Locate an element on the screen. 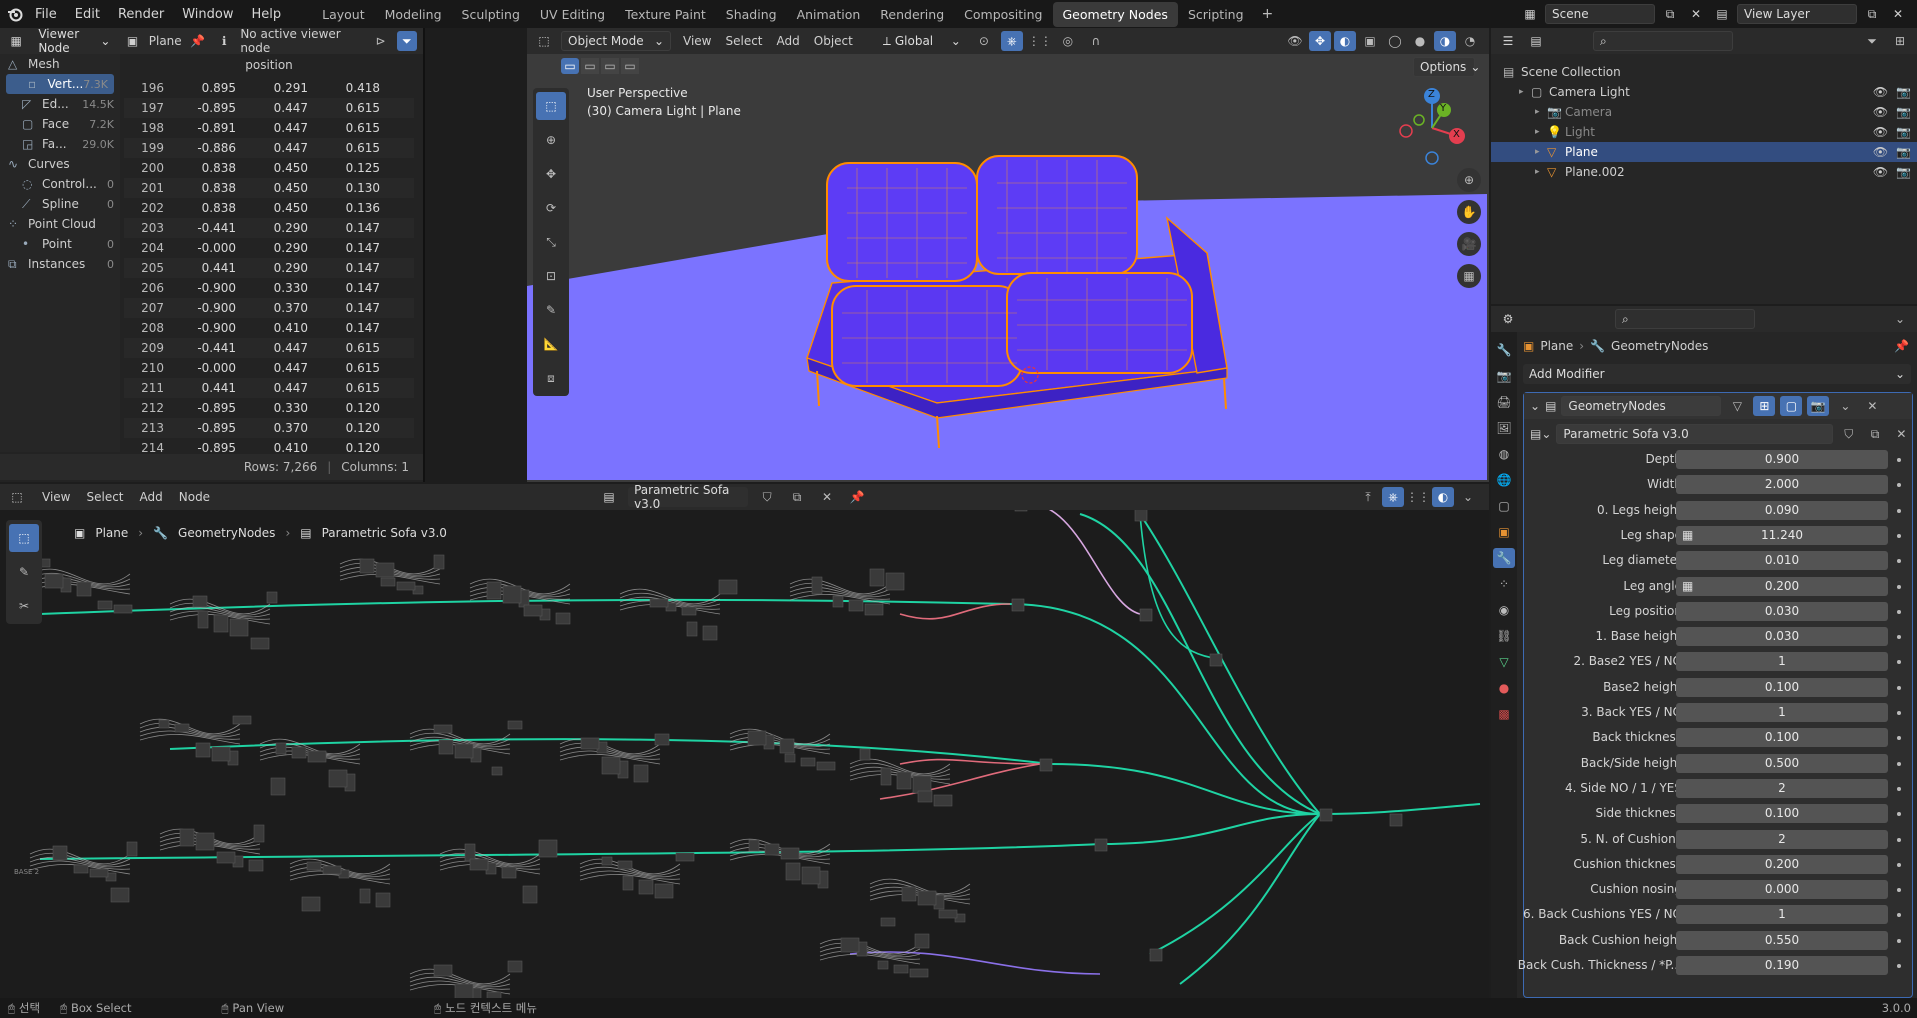 Image resolution: width=1917 pixels, height=1018 pixels. workspace-tab-shading: Shading is located at coordinates (751, 14).